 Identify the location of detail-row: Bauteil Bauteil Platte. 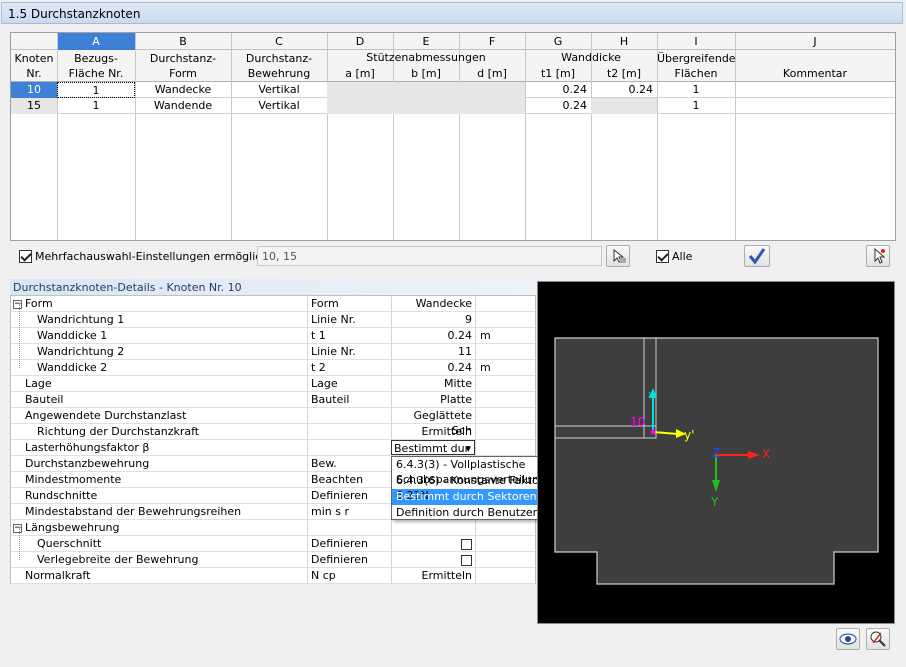
(273, 400).